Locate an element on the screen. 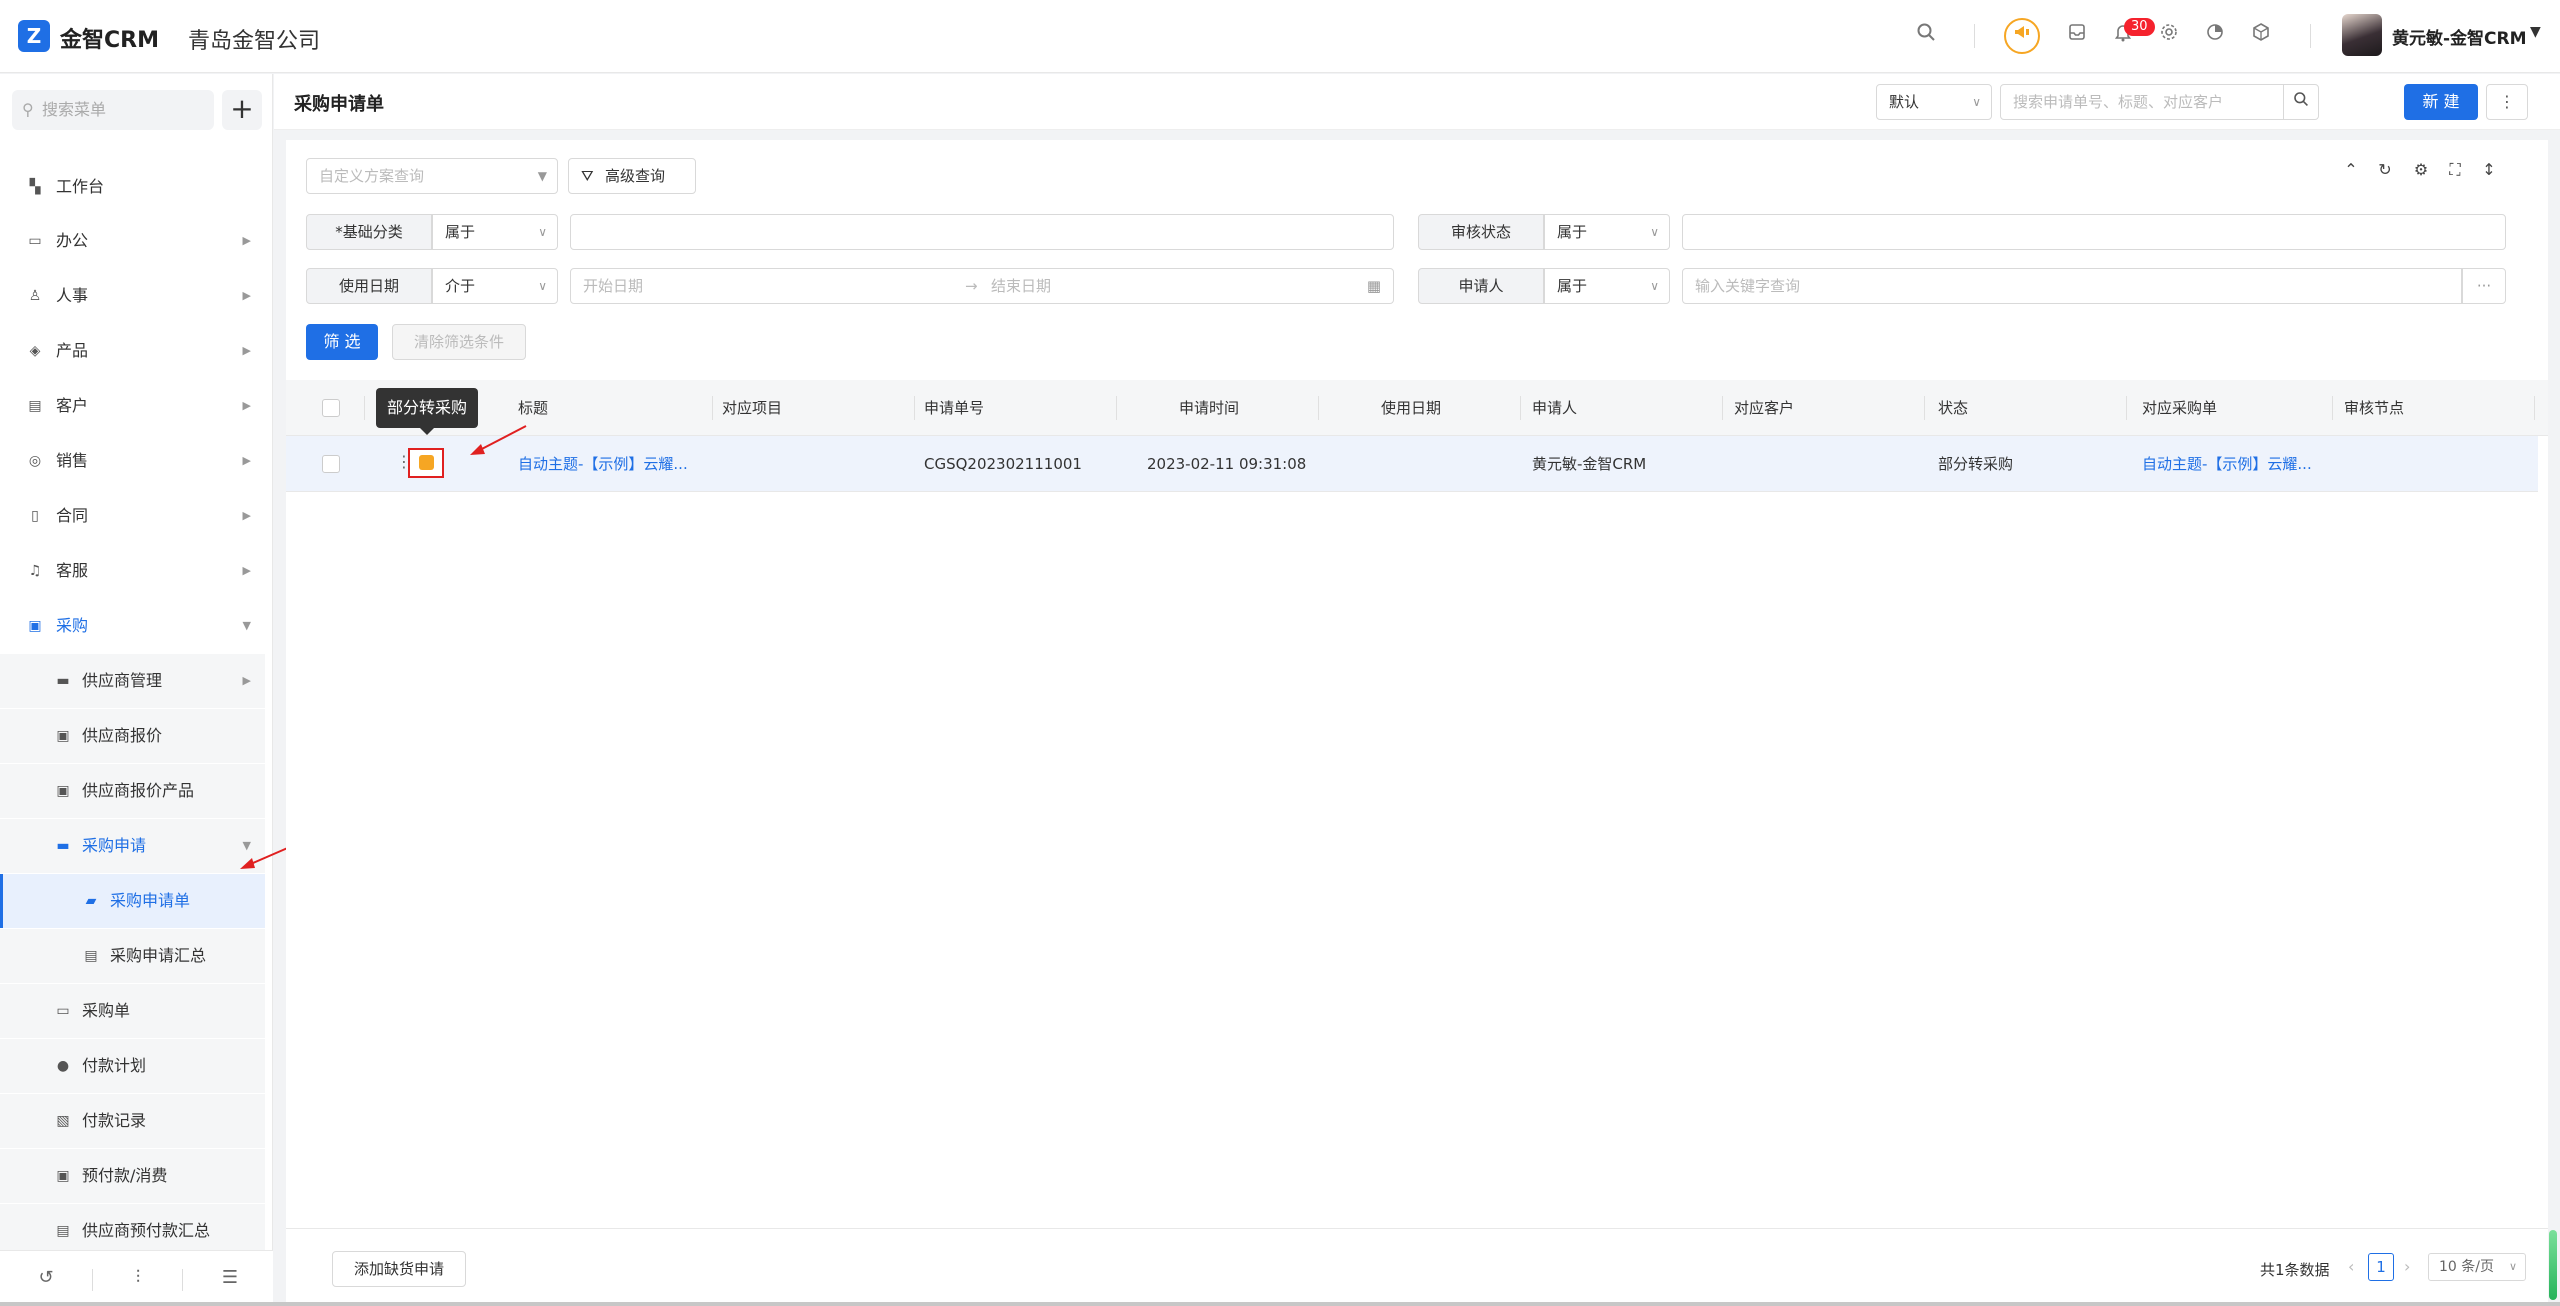 This screenshot has height=1306, width=2560. prev-page-icon: ‹ is located at coordinates (2351, 1266).